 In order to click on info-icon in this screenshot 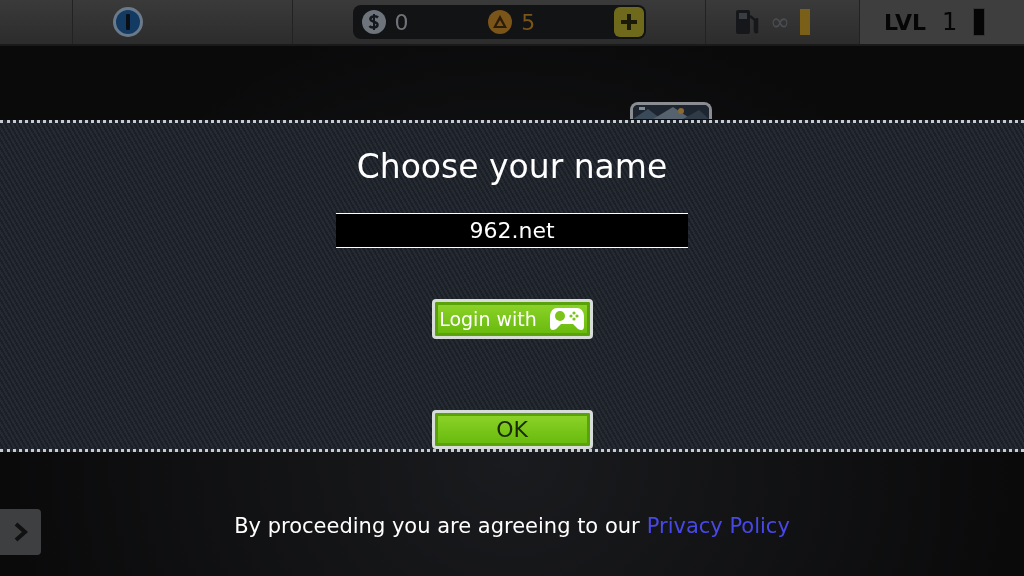, I will do `click(128, 22)`.